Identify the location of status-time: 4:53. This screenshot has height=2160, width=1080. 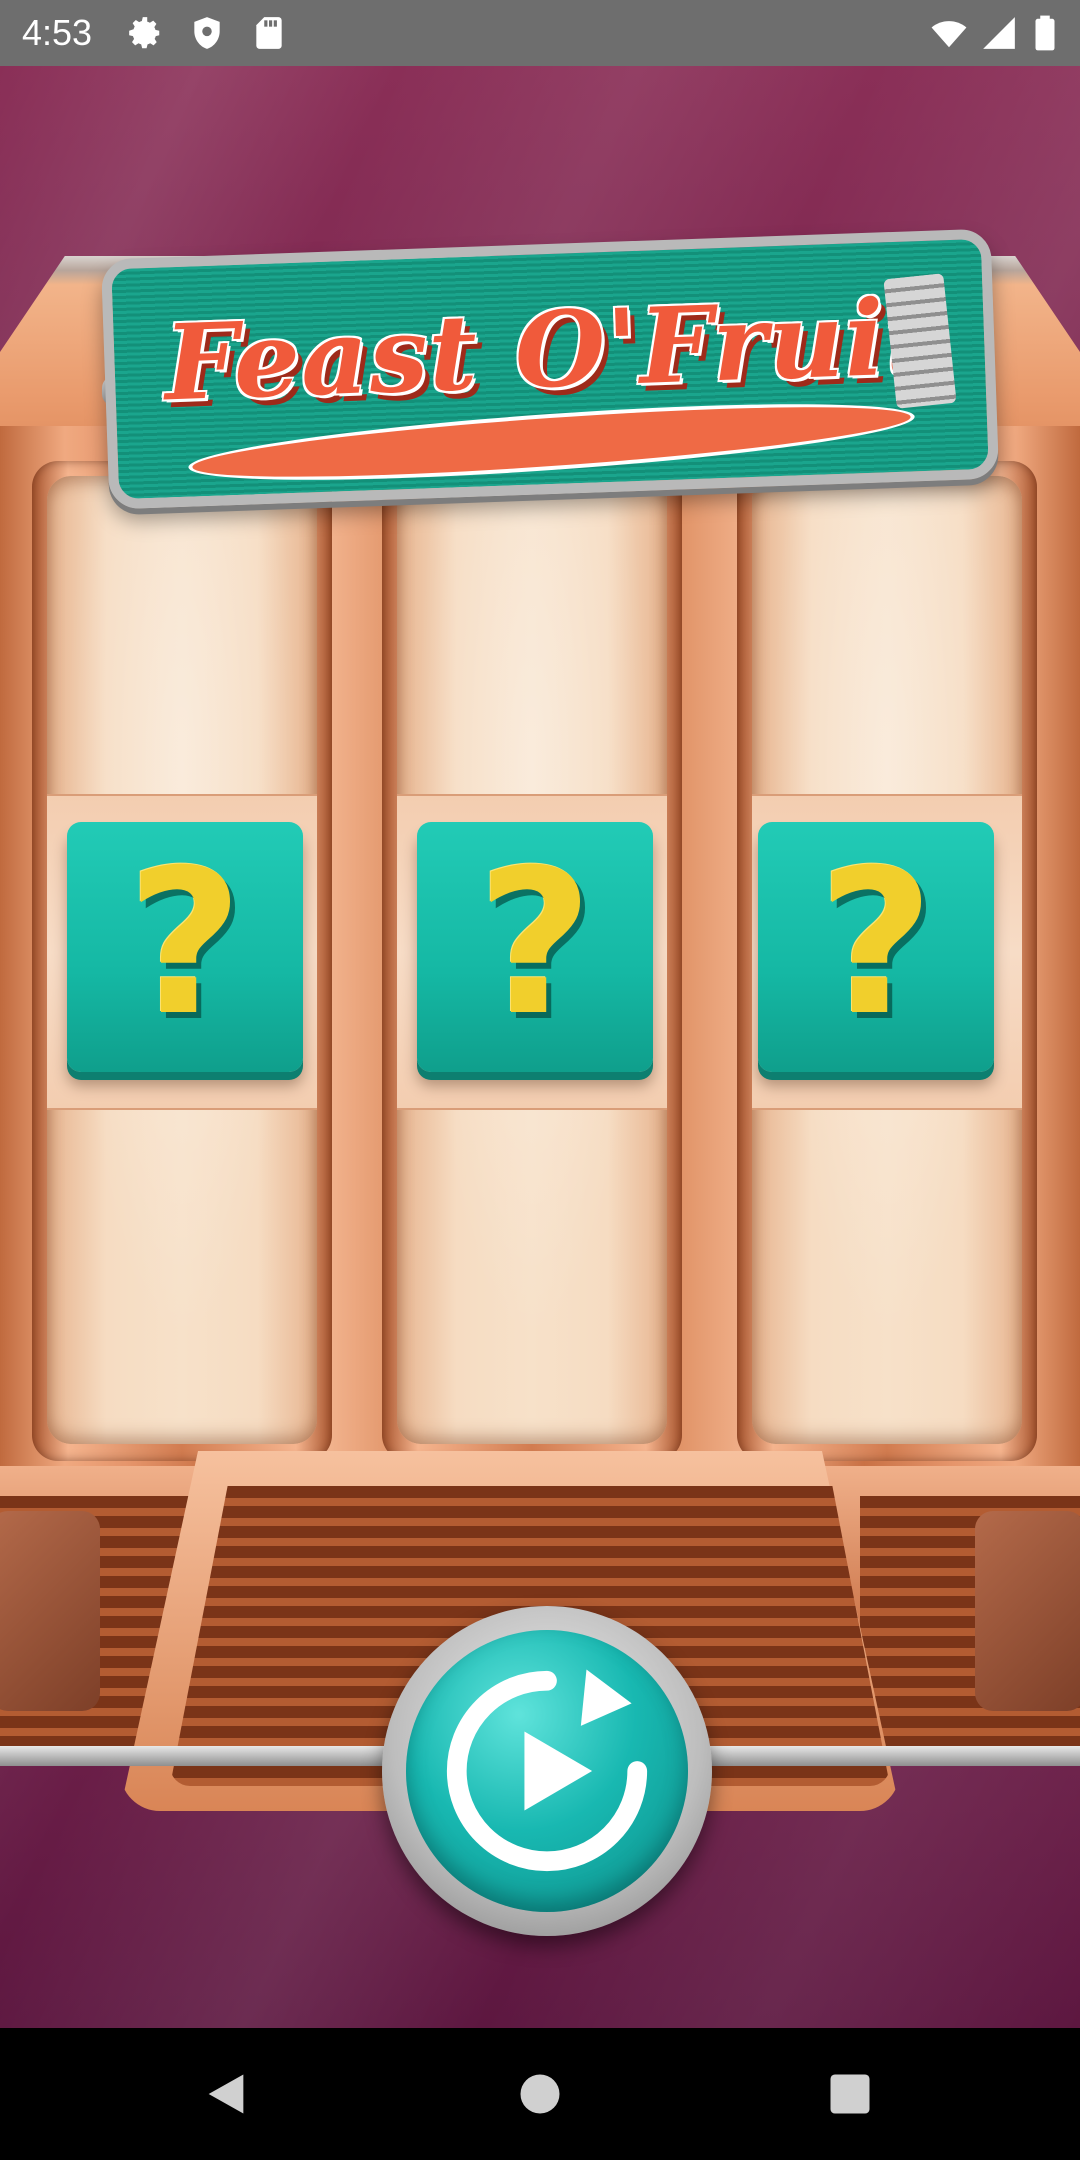
(57, 32).